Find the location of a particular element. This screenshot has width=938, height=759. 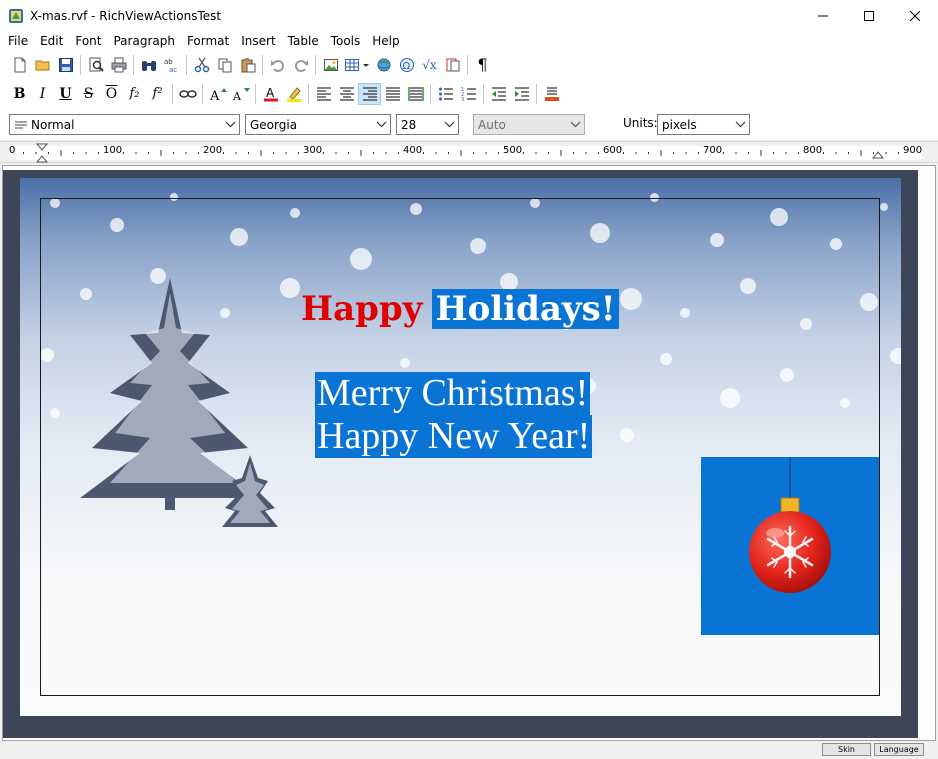

redo-icon is located at coordinates (301, 66).